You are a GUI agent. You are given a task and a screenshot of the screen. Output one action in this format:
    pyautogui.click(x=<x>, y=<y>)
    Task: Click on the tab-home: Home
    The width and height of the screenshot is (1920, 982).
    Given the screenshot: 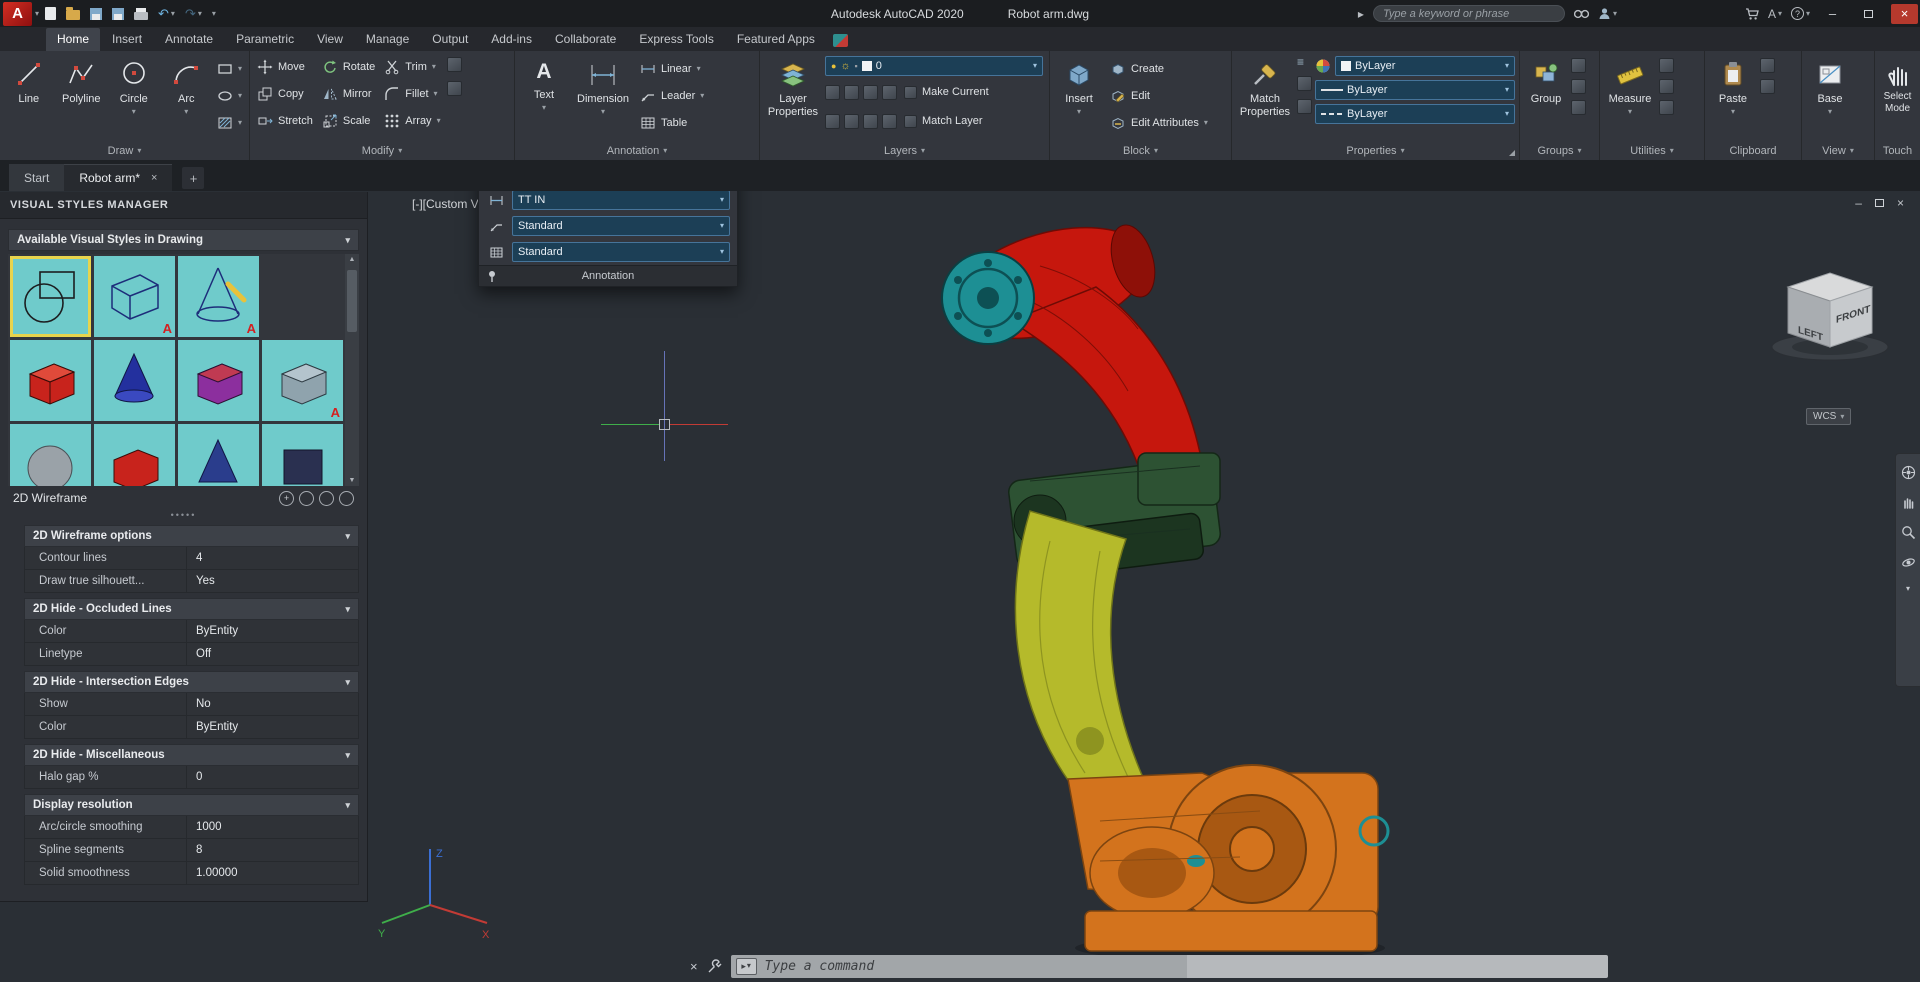 What is the action you would take?
    pyautogui.click(x=73, y=39)
    